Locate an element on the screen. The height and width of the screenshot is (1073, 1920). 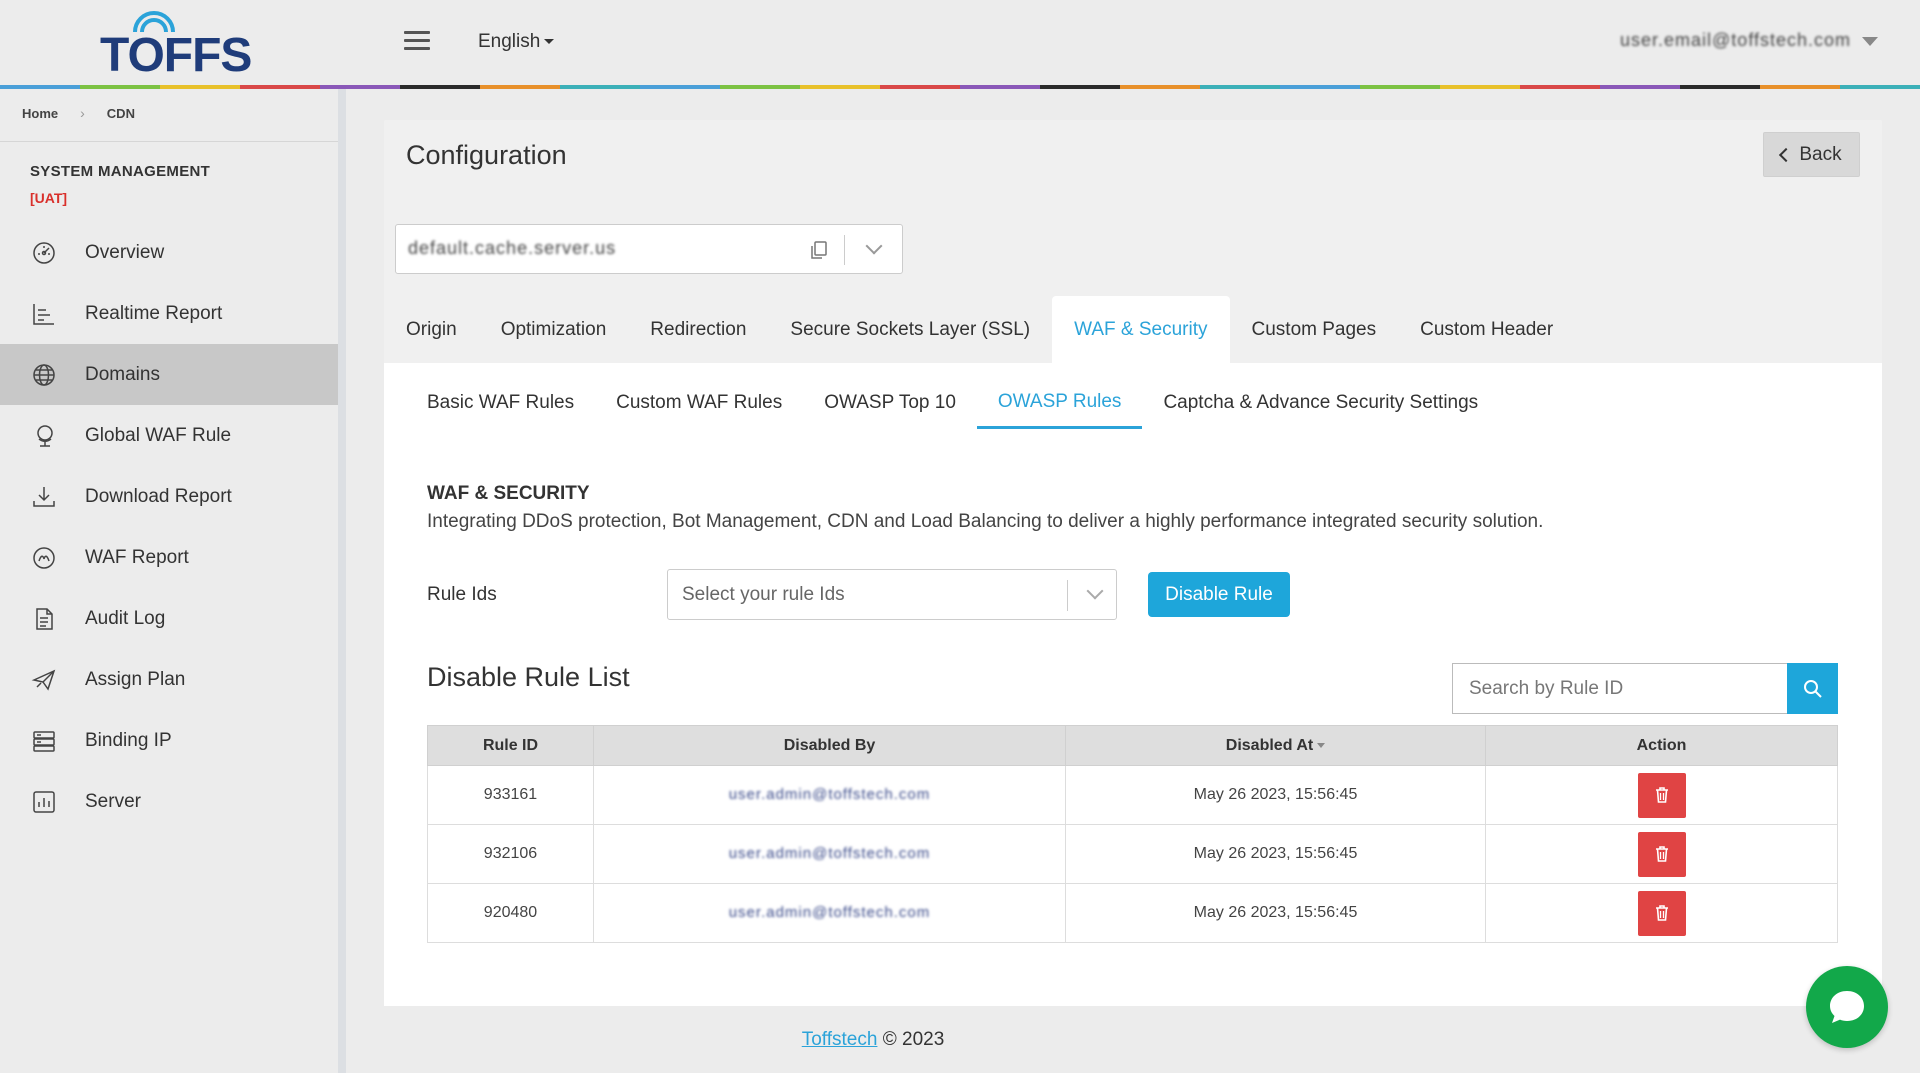
tab-optimization: Optimization is located at coordinates (554, 329).